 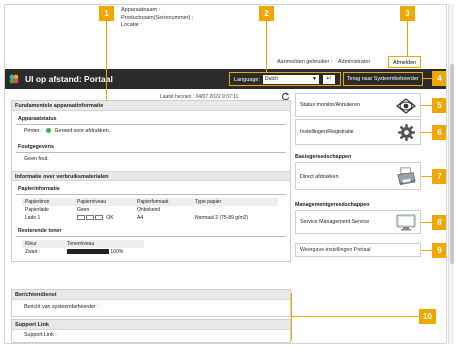 I want to click on login-user-line: Aanmelden gebruiker : Administrator, so click(x=323, y=62).